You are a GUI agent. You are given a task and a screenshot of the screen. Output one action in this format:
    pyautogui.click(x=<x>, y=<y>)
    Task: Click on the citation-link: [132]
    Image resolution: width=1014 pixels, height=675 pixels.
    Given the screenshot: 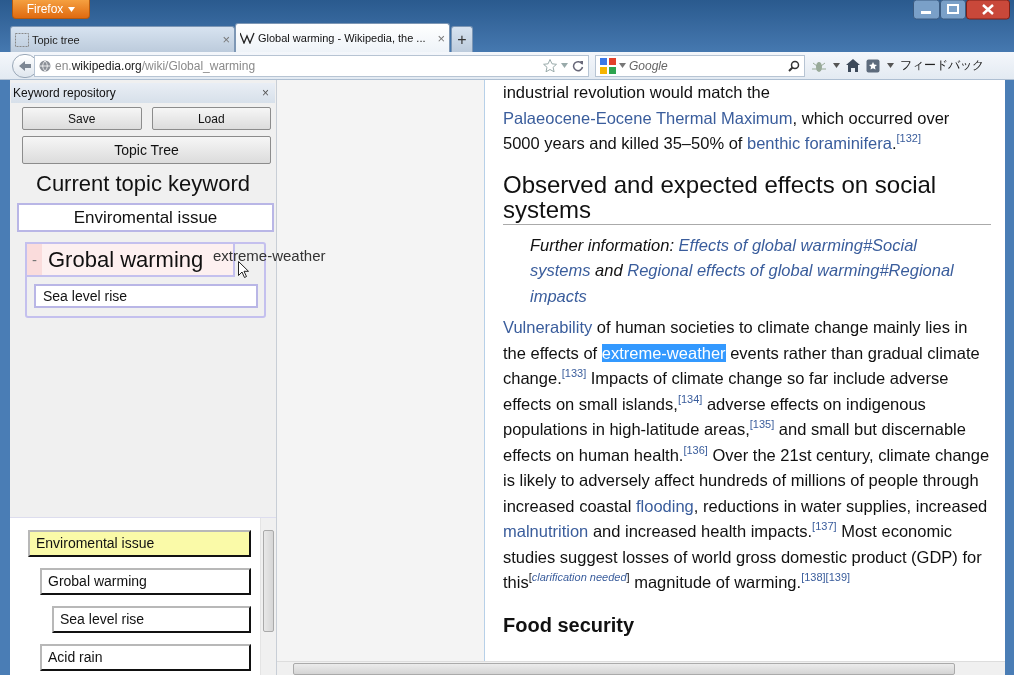 What is the action you would take?
    pyautogui.click(x=908, y=138)
    